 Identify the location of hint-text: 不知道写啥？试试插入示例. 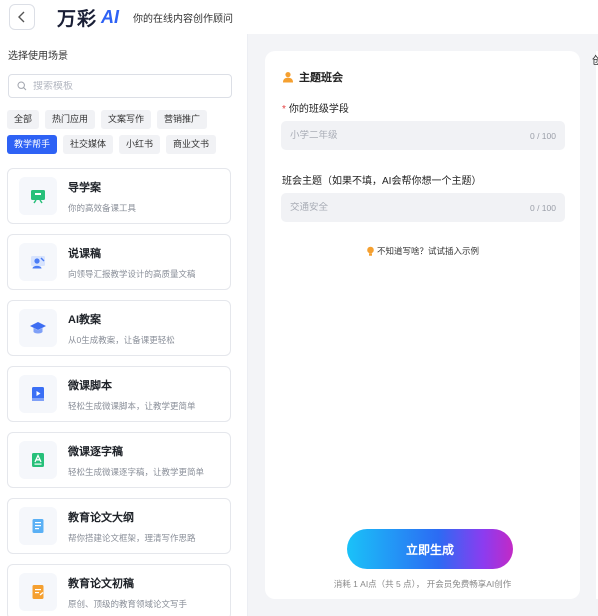
(427, 251).